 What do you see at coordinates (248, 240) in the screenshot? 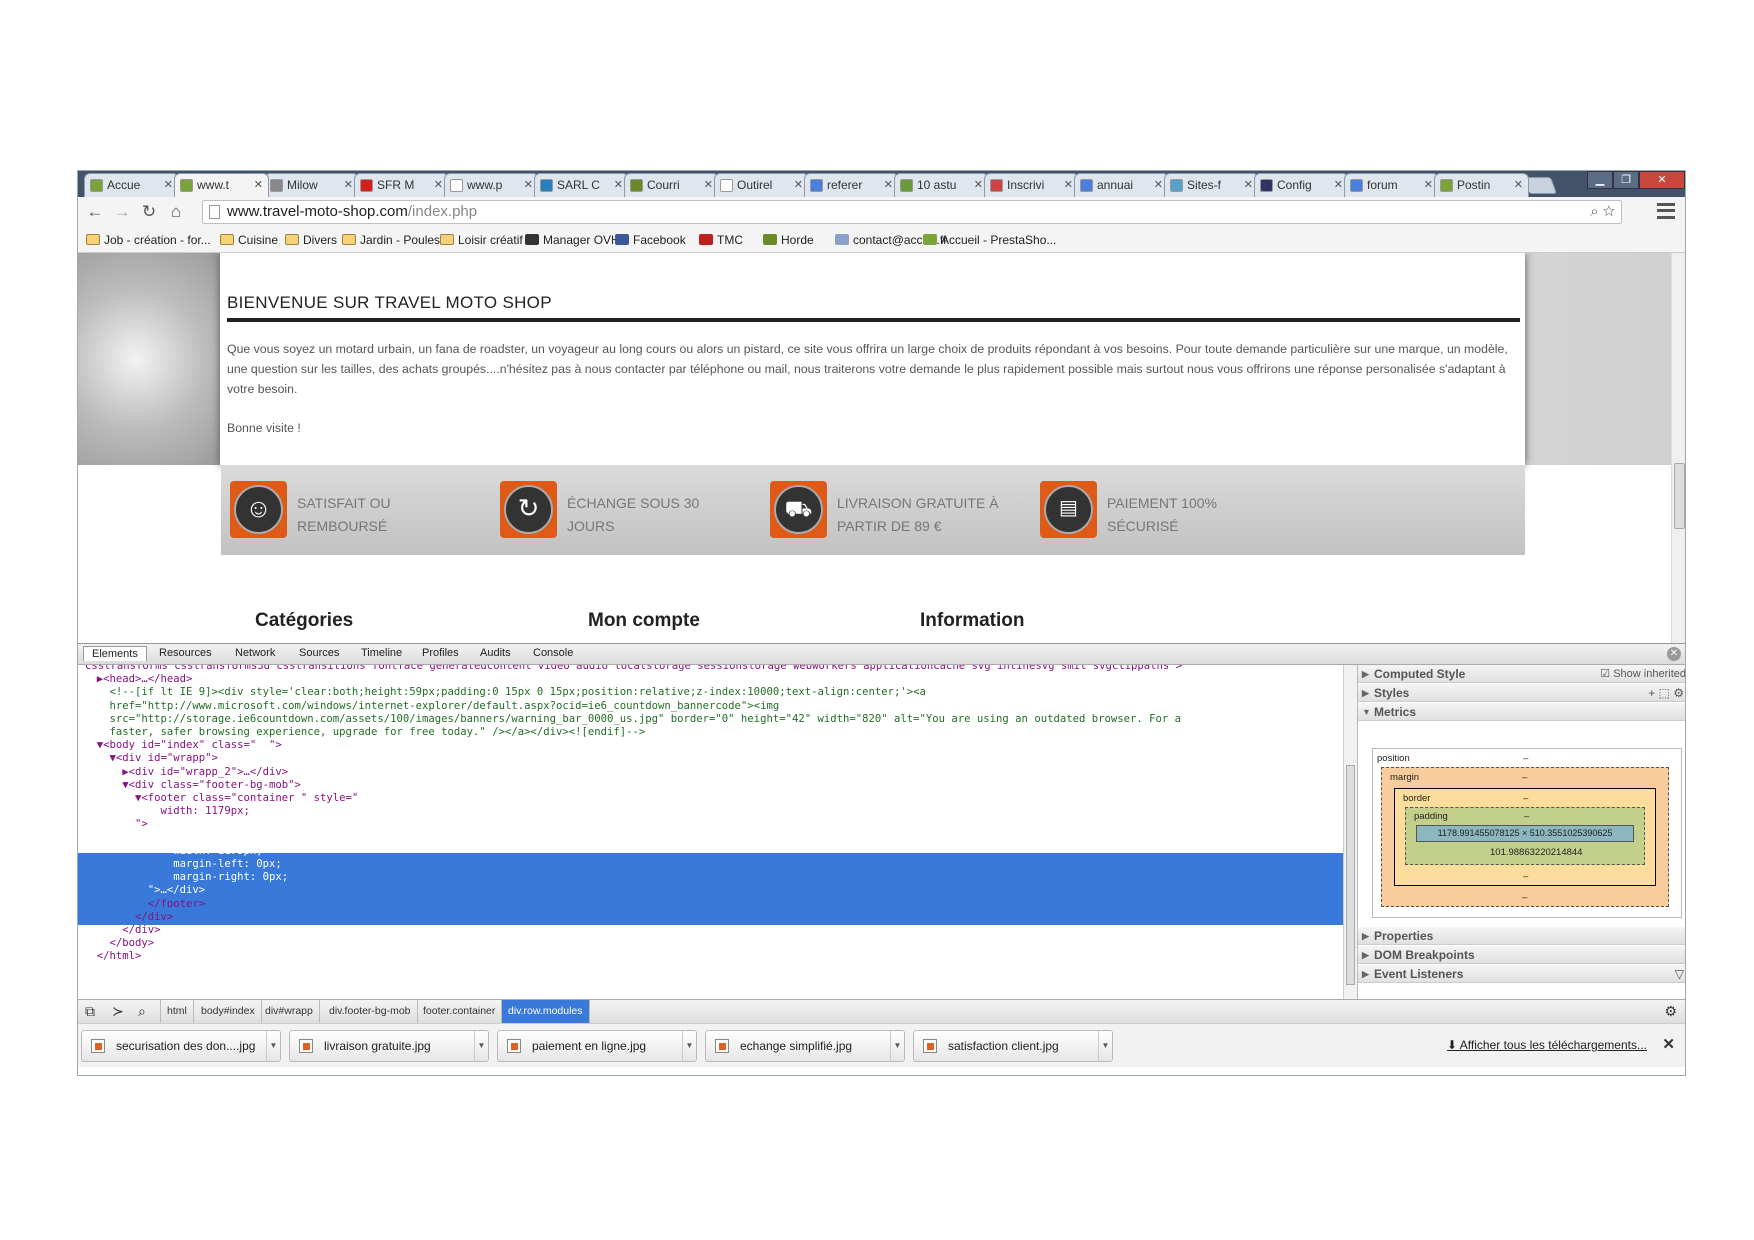
I see `bookmark-item: Cuisine` at bounding box center [248, 240].